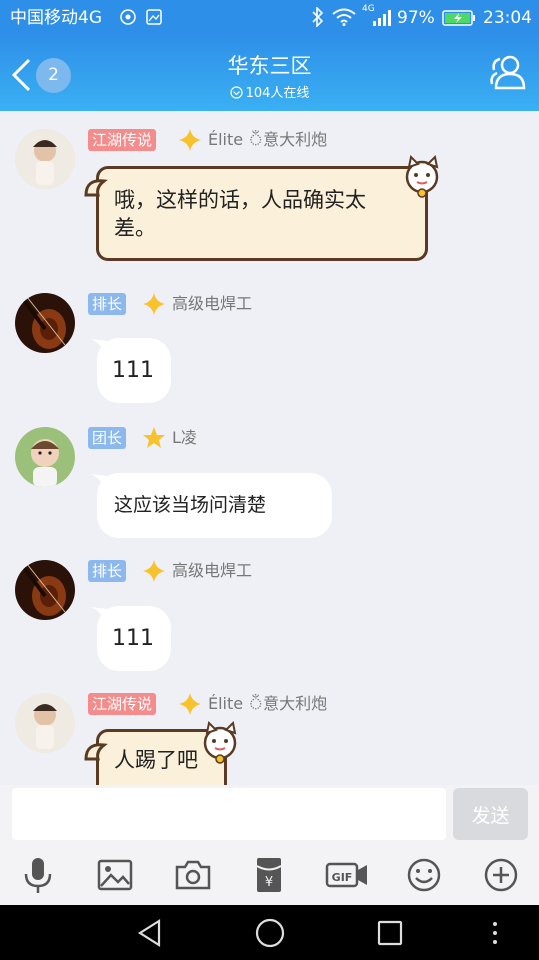 The width and height of the screenshot is (539, 960). What do you see at coordinates (342, 877) in the screenshot?
I see `svg-text: GIF` at bounding box center [342, 877].